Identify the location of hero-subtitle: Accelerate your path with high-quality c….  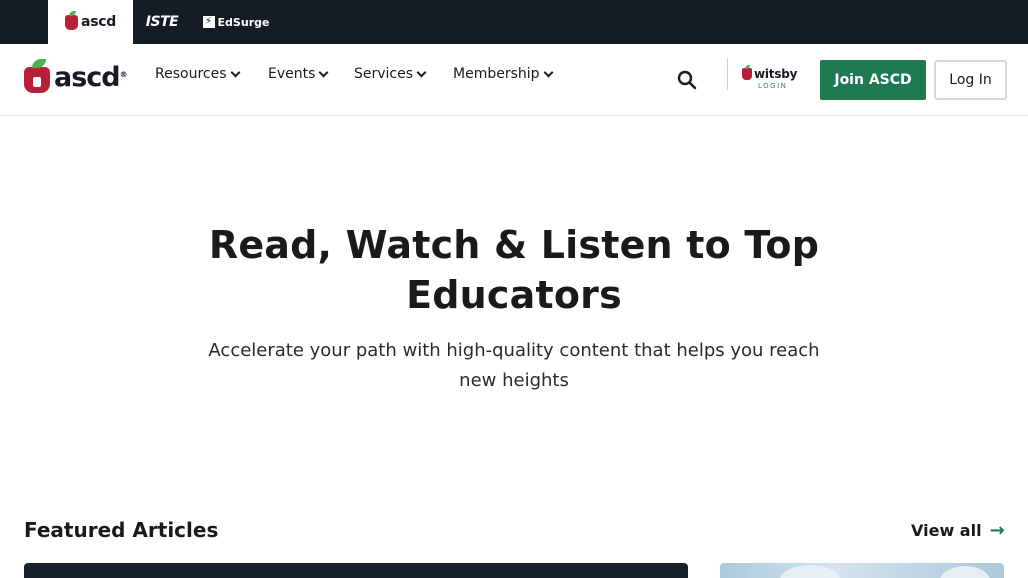
(514, 365).